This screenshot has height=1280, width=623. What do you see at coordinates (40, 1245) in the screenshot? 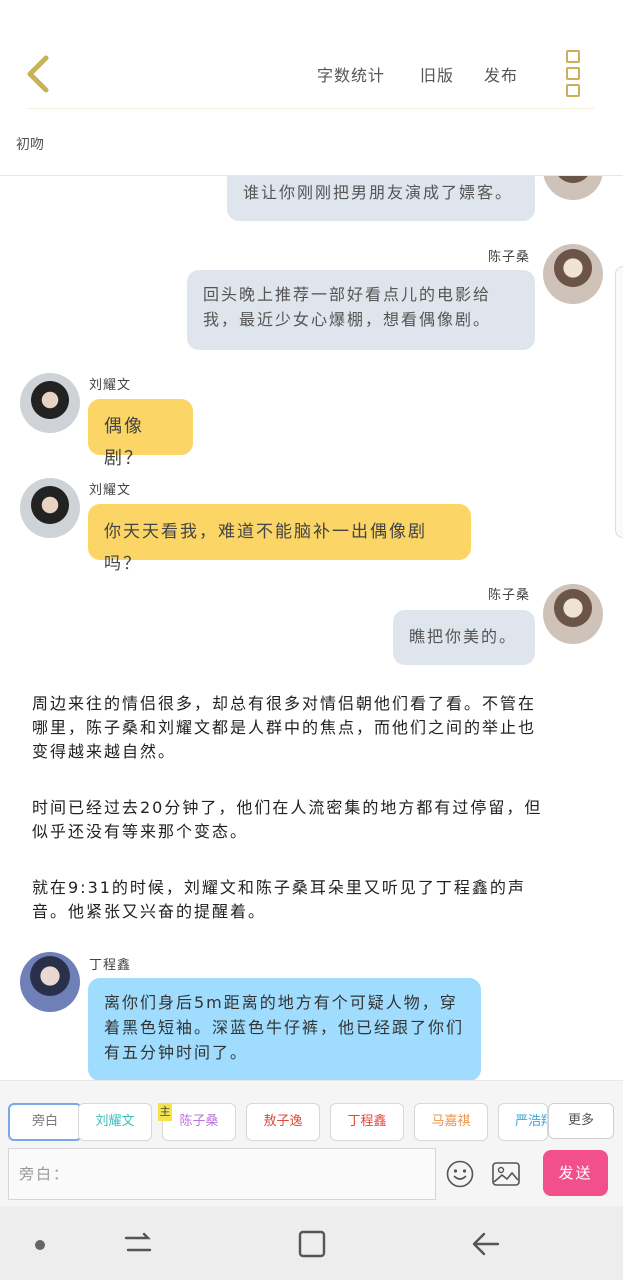
I see `nav-dot-icon` at bounding box center [40, 1245].